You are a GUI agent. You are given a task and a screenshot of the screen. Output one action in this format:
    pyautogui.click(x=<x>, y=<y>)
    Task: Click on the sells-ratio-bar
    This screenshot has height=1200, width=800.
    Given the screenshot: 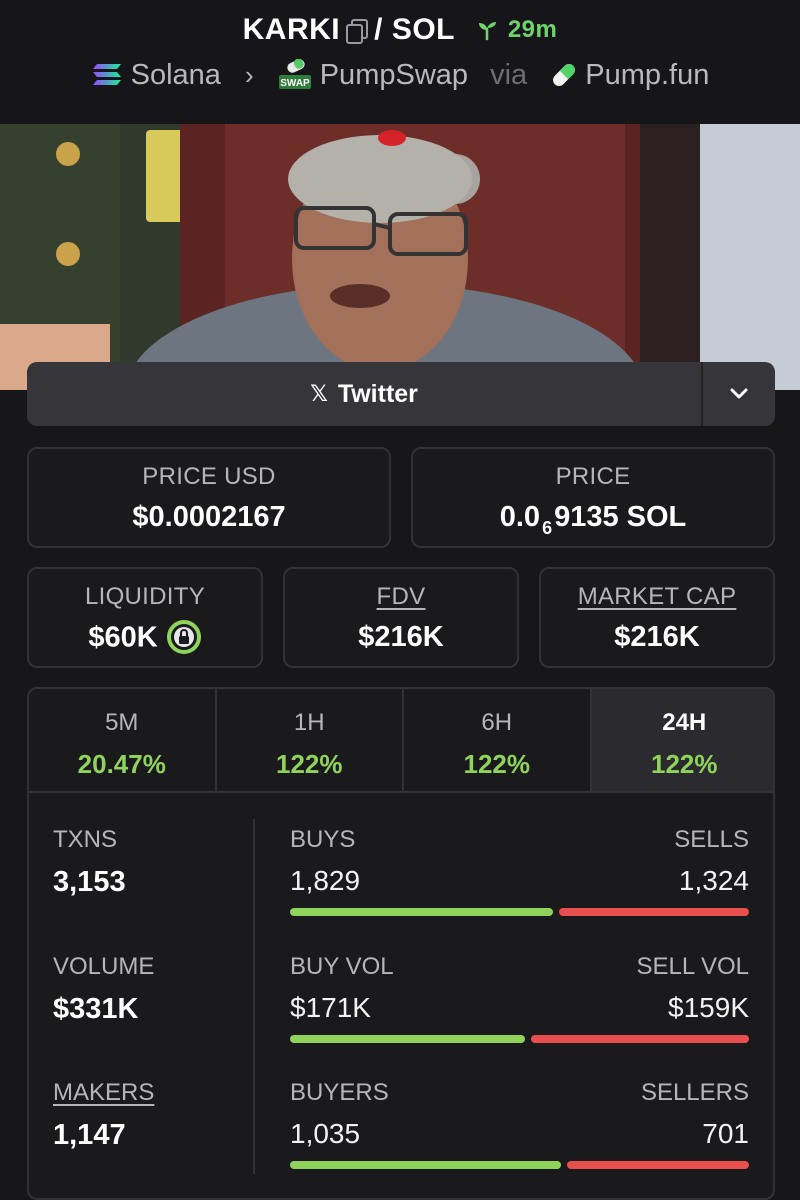 What is the action you would take?
    pyautogui.click(x=654, y=912)
    